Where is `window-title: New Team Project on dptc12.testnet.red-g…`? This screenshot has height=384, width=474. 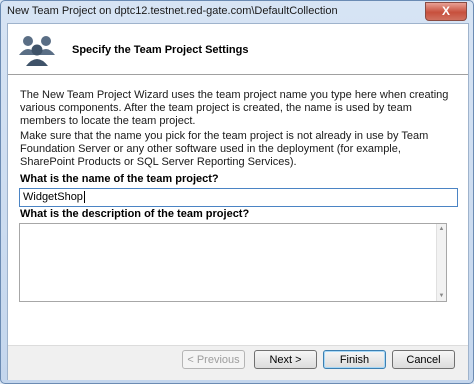 window-title: New Team Project on dptc12.testnet.red-g… is located at coordinates (172, 11).